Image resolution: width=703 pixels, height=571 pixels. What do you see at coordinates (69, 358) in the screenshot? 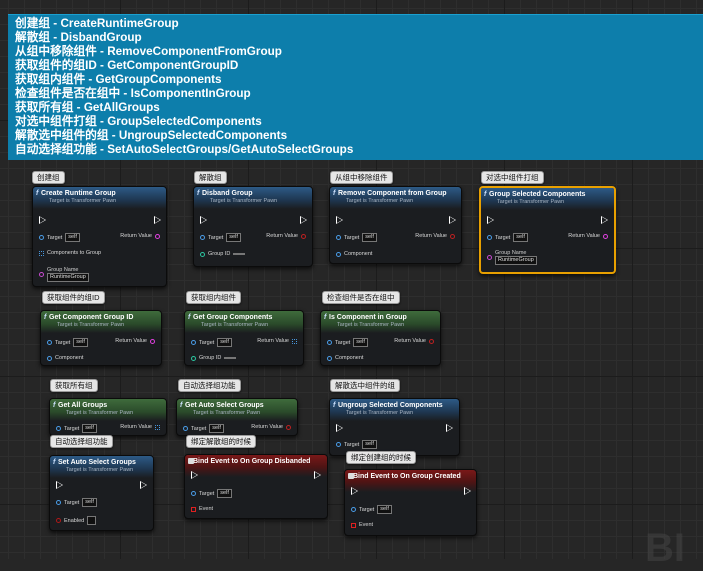
I see `component-pin-label: Component` at bounding box center [69, 358].